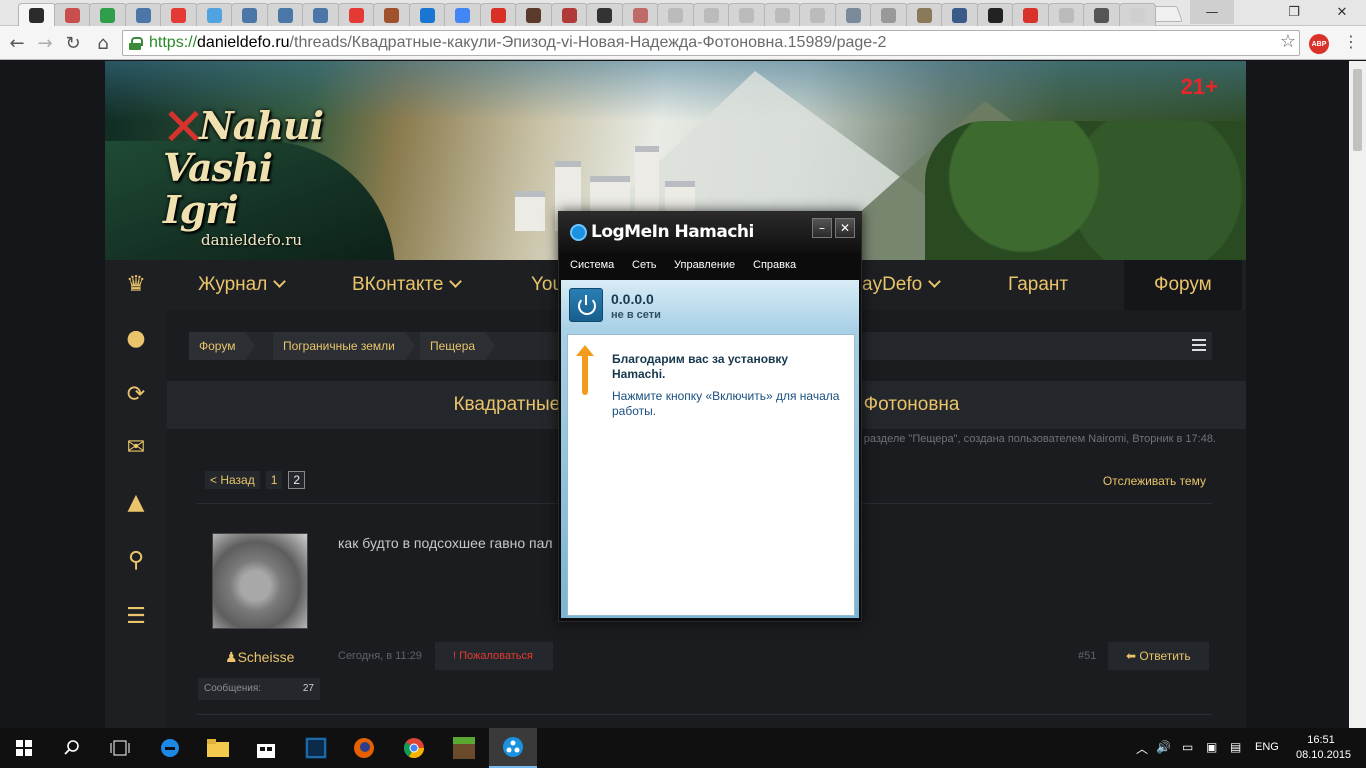 This screenshot has height=768, width=1366. I want to click on report-button: ! Пожаловаться, so click(494, 656).